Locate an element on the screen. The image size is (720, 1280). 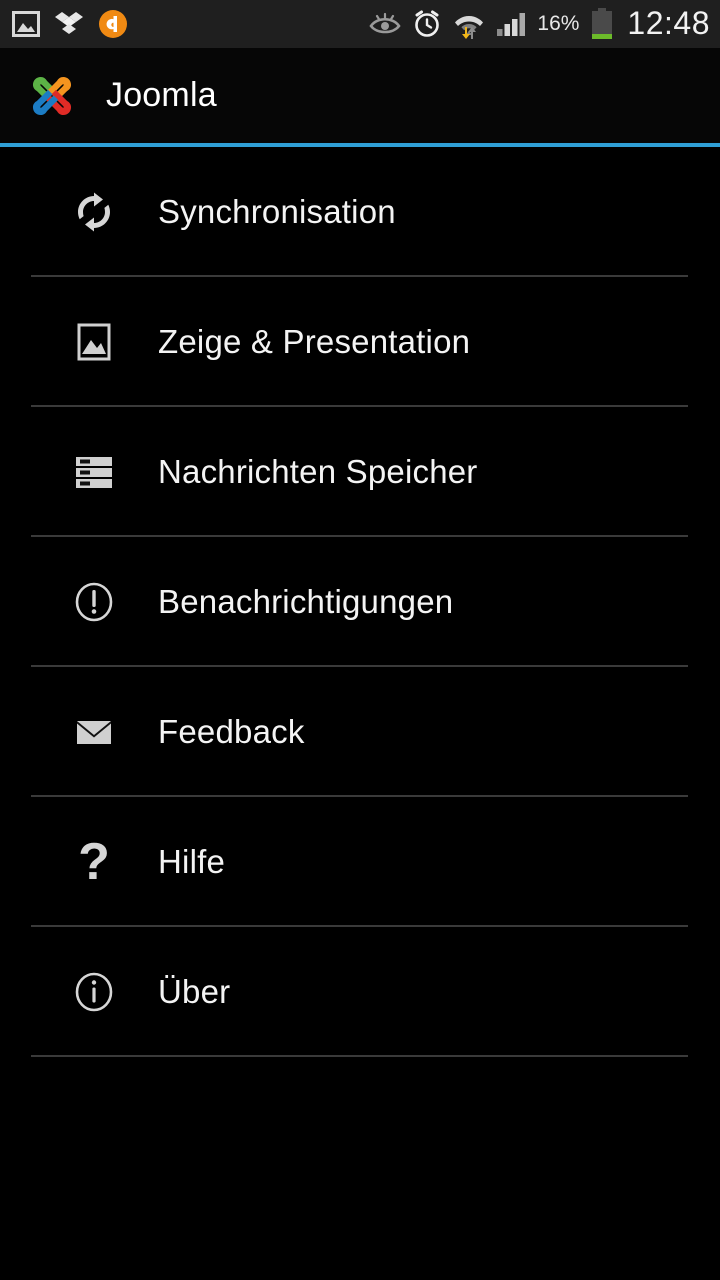
status-bar: 16% 12:48 is located at coordinates (360, 24).